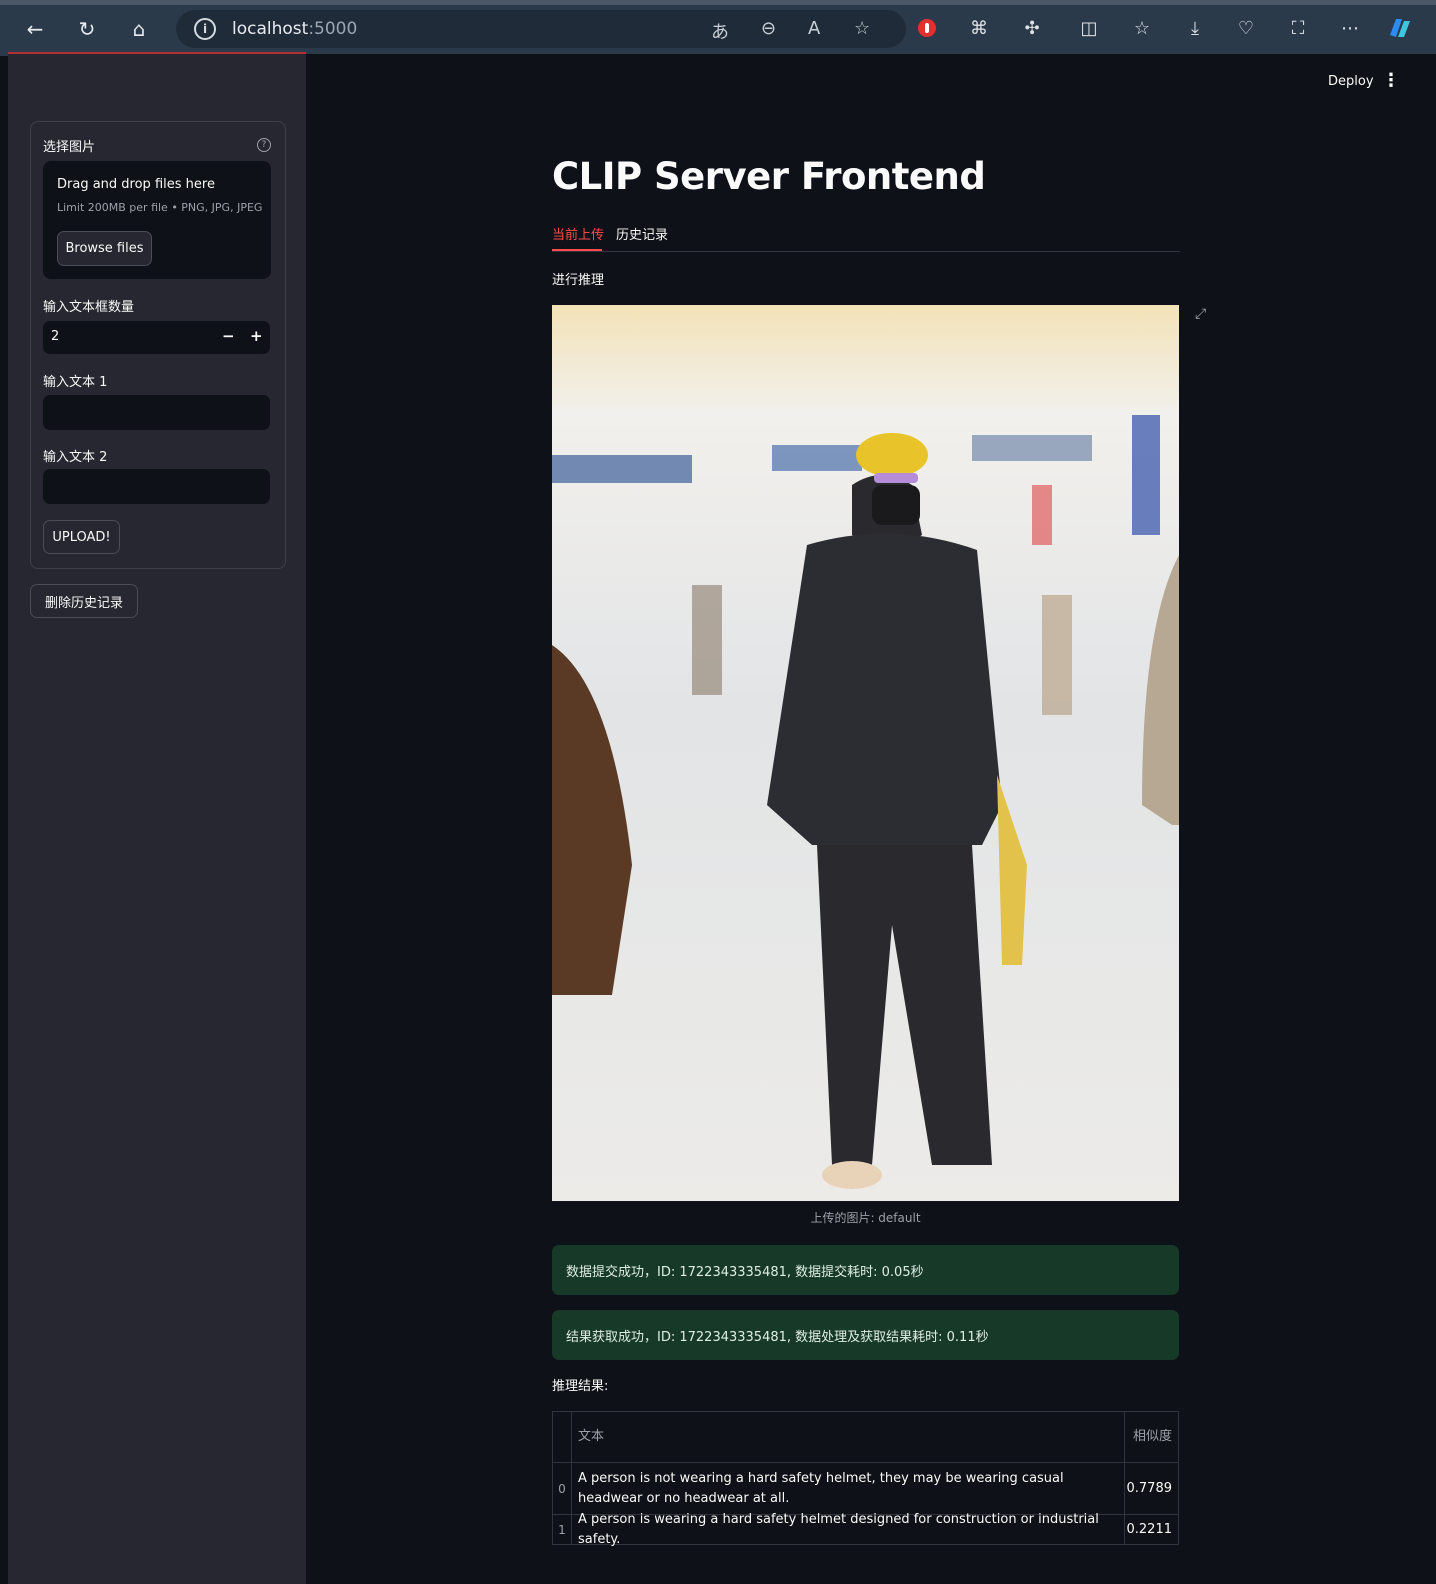  I want to click on upload-button: UPLOAD!, so click(81, 537).